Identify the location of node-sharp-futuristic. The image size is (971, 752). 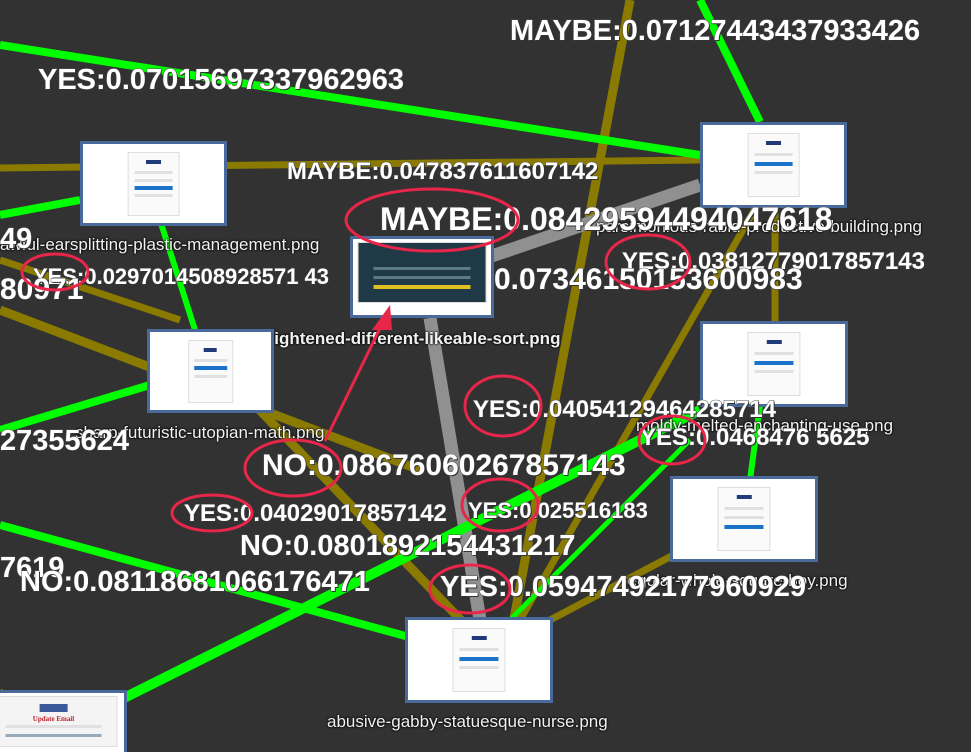
(210, 371).